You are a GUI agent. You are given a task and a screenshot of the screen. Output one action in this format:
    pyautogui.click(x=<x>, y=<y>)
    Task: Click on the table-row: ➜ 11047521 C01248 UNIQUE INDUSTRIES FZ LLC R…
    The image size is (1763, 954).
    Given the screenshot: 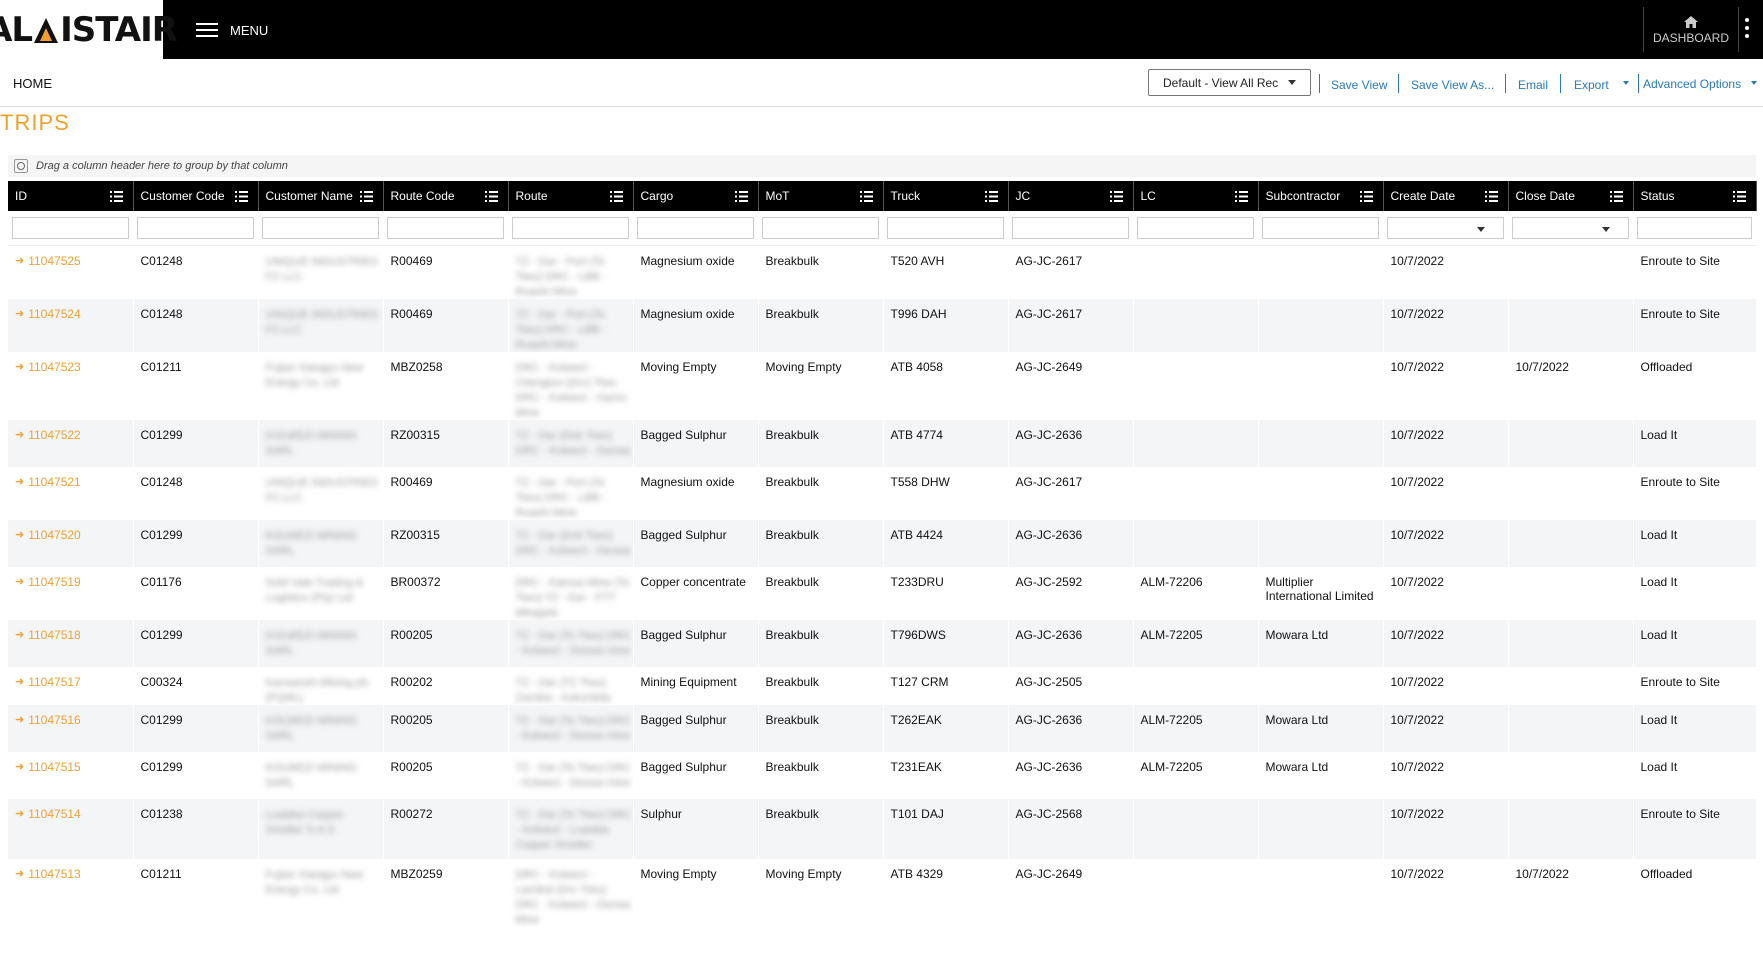 What is the action you would take?
    pyautogui.click(x=882, y=493)
    